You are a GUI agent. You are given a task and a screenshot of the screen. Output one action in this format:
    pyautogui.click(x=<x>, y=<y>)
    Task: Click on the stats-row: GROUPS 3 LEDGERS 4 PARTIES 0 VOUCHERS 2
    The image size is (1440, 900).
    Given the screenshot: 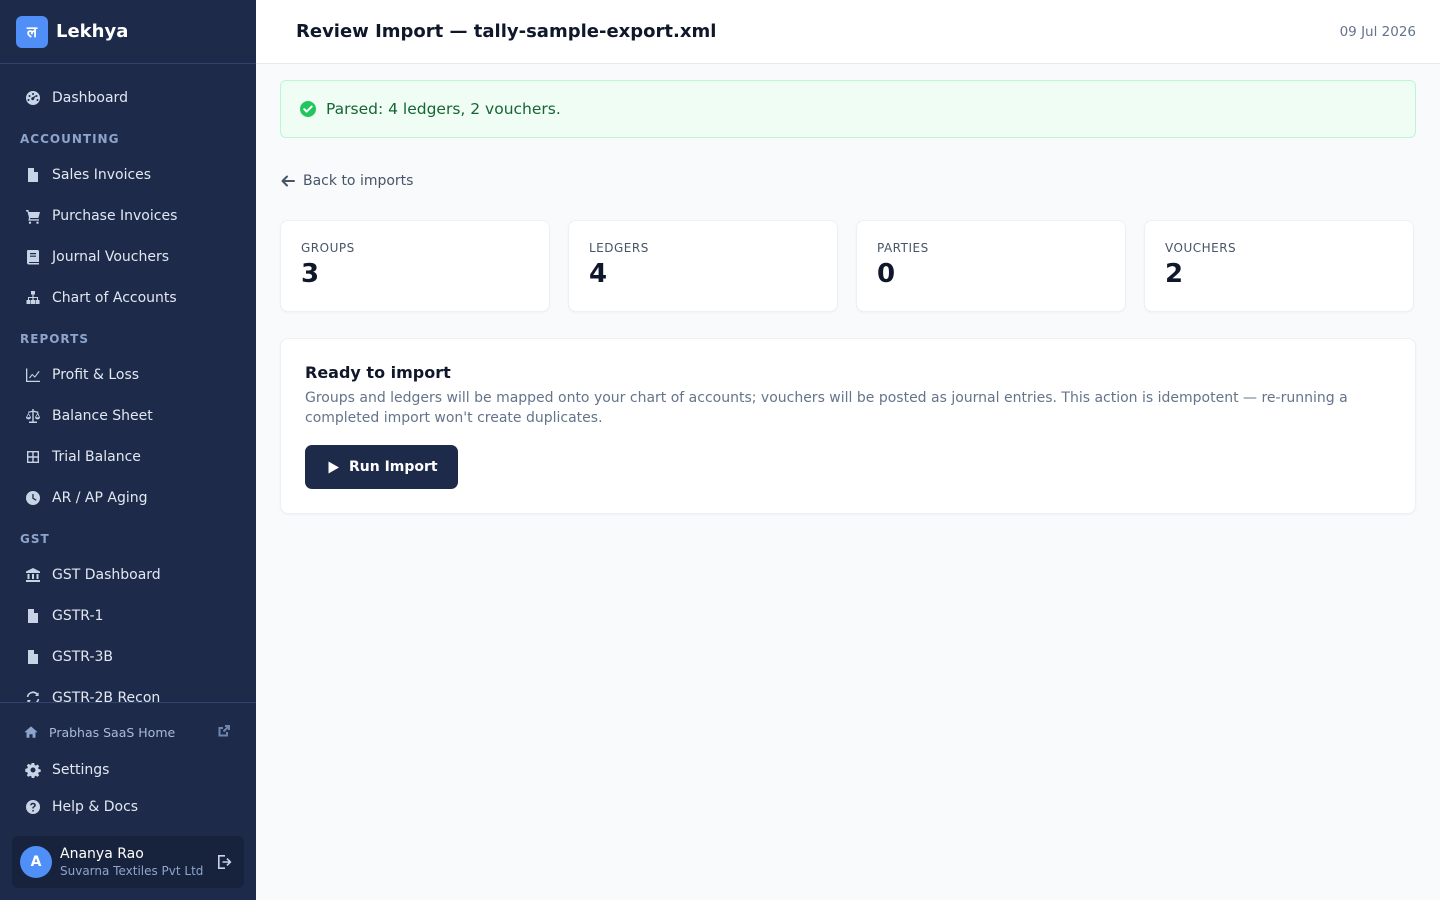 What is the action you would take?
    pyautogui.click(x=848, y=266)
    